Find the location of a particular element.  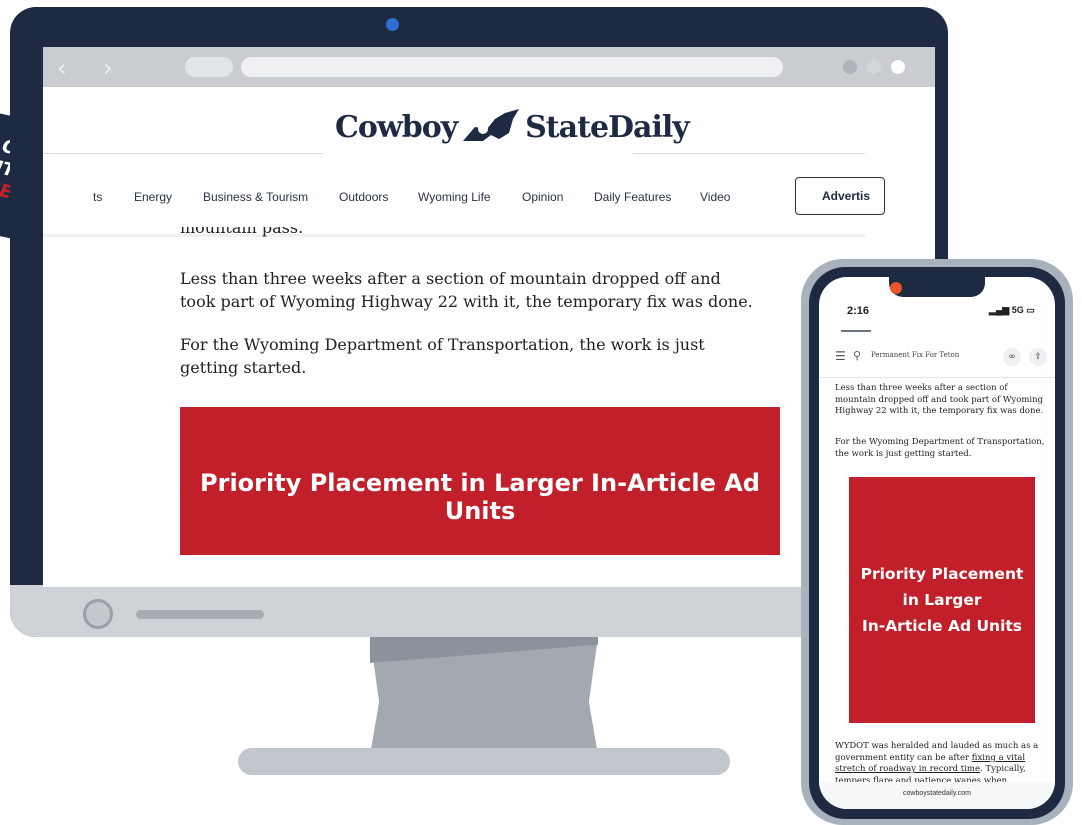

power-button is located at coordinates (98, 614).